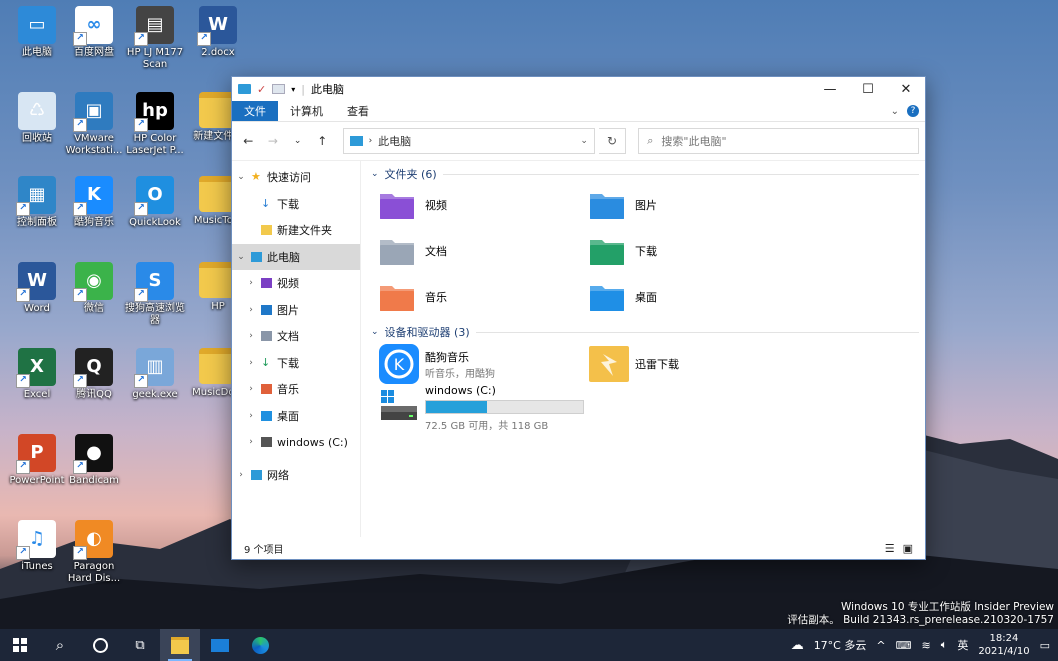  I want to click on desktop-icon, so click(266, 415).